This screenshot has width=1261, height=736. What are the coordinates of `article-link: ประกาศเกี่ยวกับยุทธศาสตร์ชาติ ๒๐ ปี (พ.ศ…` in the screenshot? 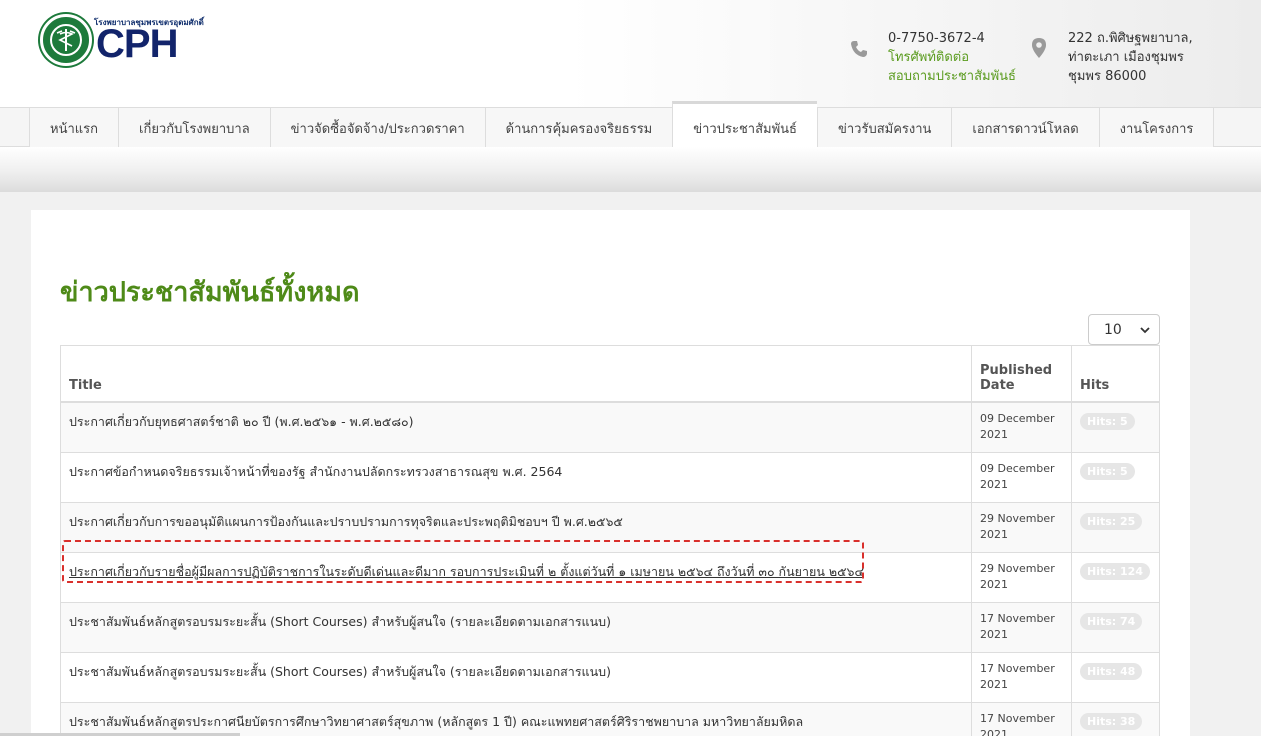 It's located at (241, 421).